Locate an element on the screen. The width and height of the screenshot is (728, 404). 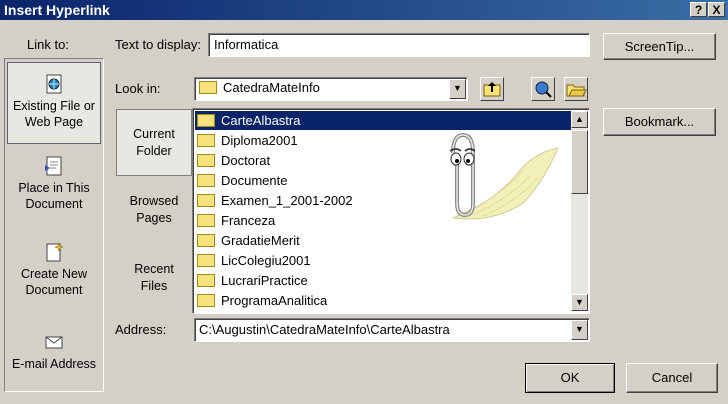
up-folder-icon is located at coordinates (492, 89).